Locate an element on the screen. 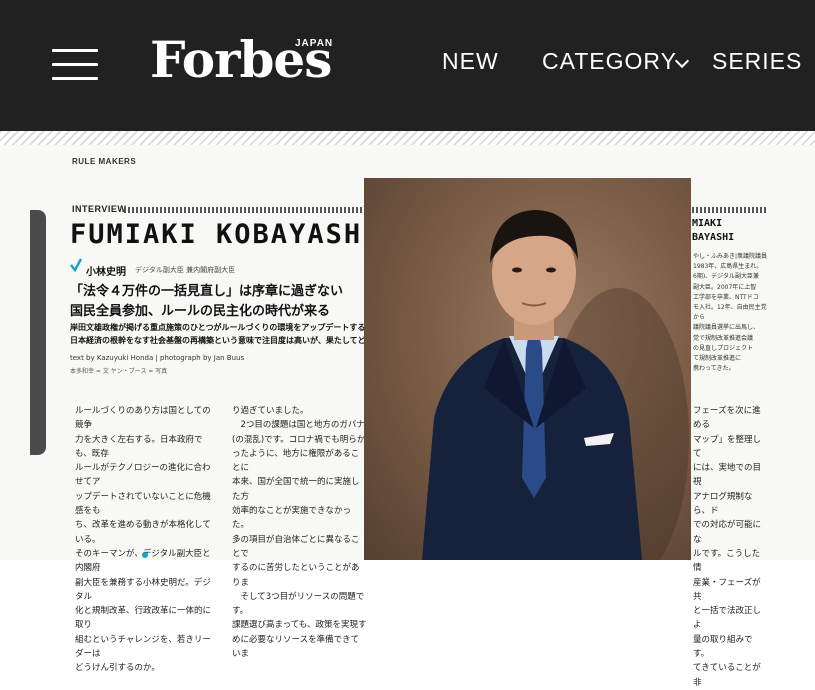 The width and height of the screenshot is (815, 690). interview-label: INTERVIEW is located at coordinates (99, 209).